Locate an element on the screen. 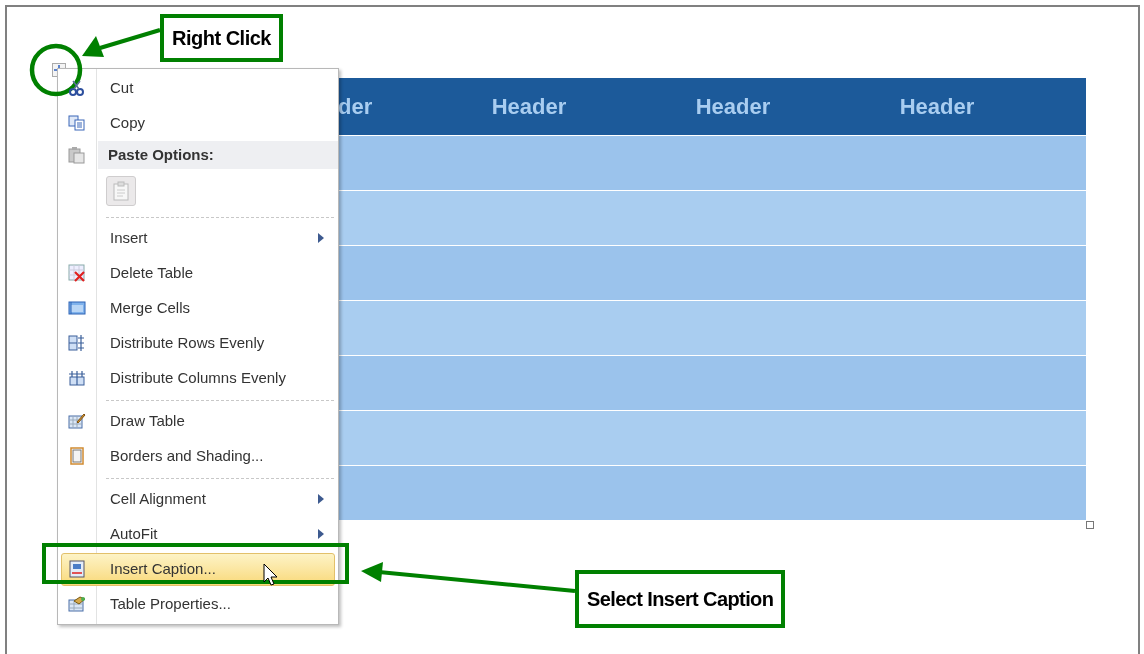  menu-item: Cut is located at coordinates (198, 88).